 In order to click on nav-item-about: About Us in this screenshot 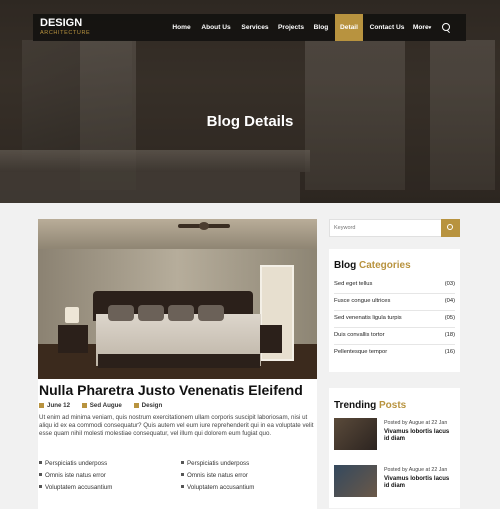, I will do `click(216, 27)`.